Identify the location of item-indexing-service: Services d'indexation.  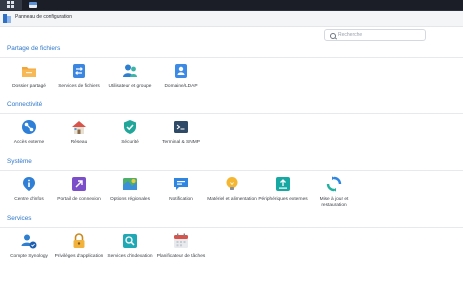
(130, 246).